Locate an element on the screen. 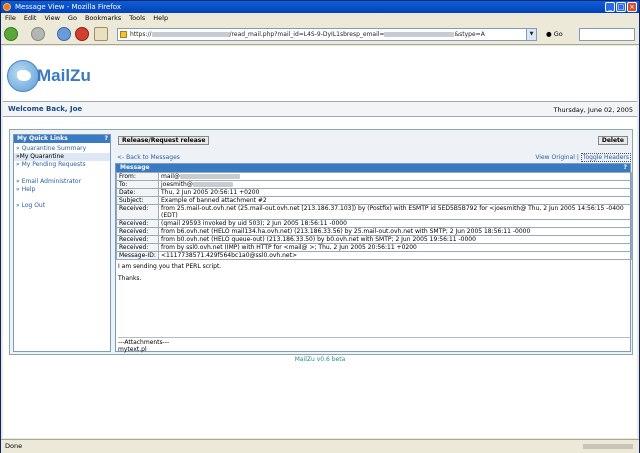 The image size is (640, 453). logo-text: MailZu is located at coordinates (64, 75).